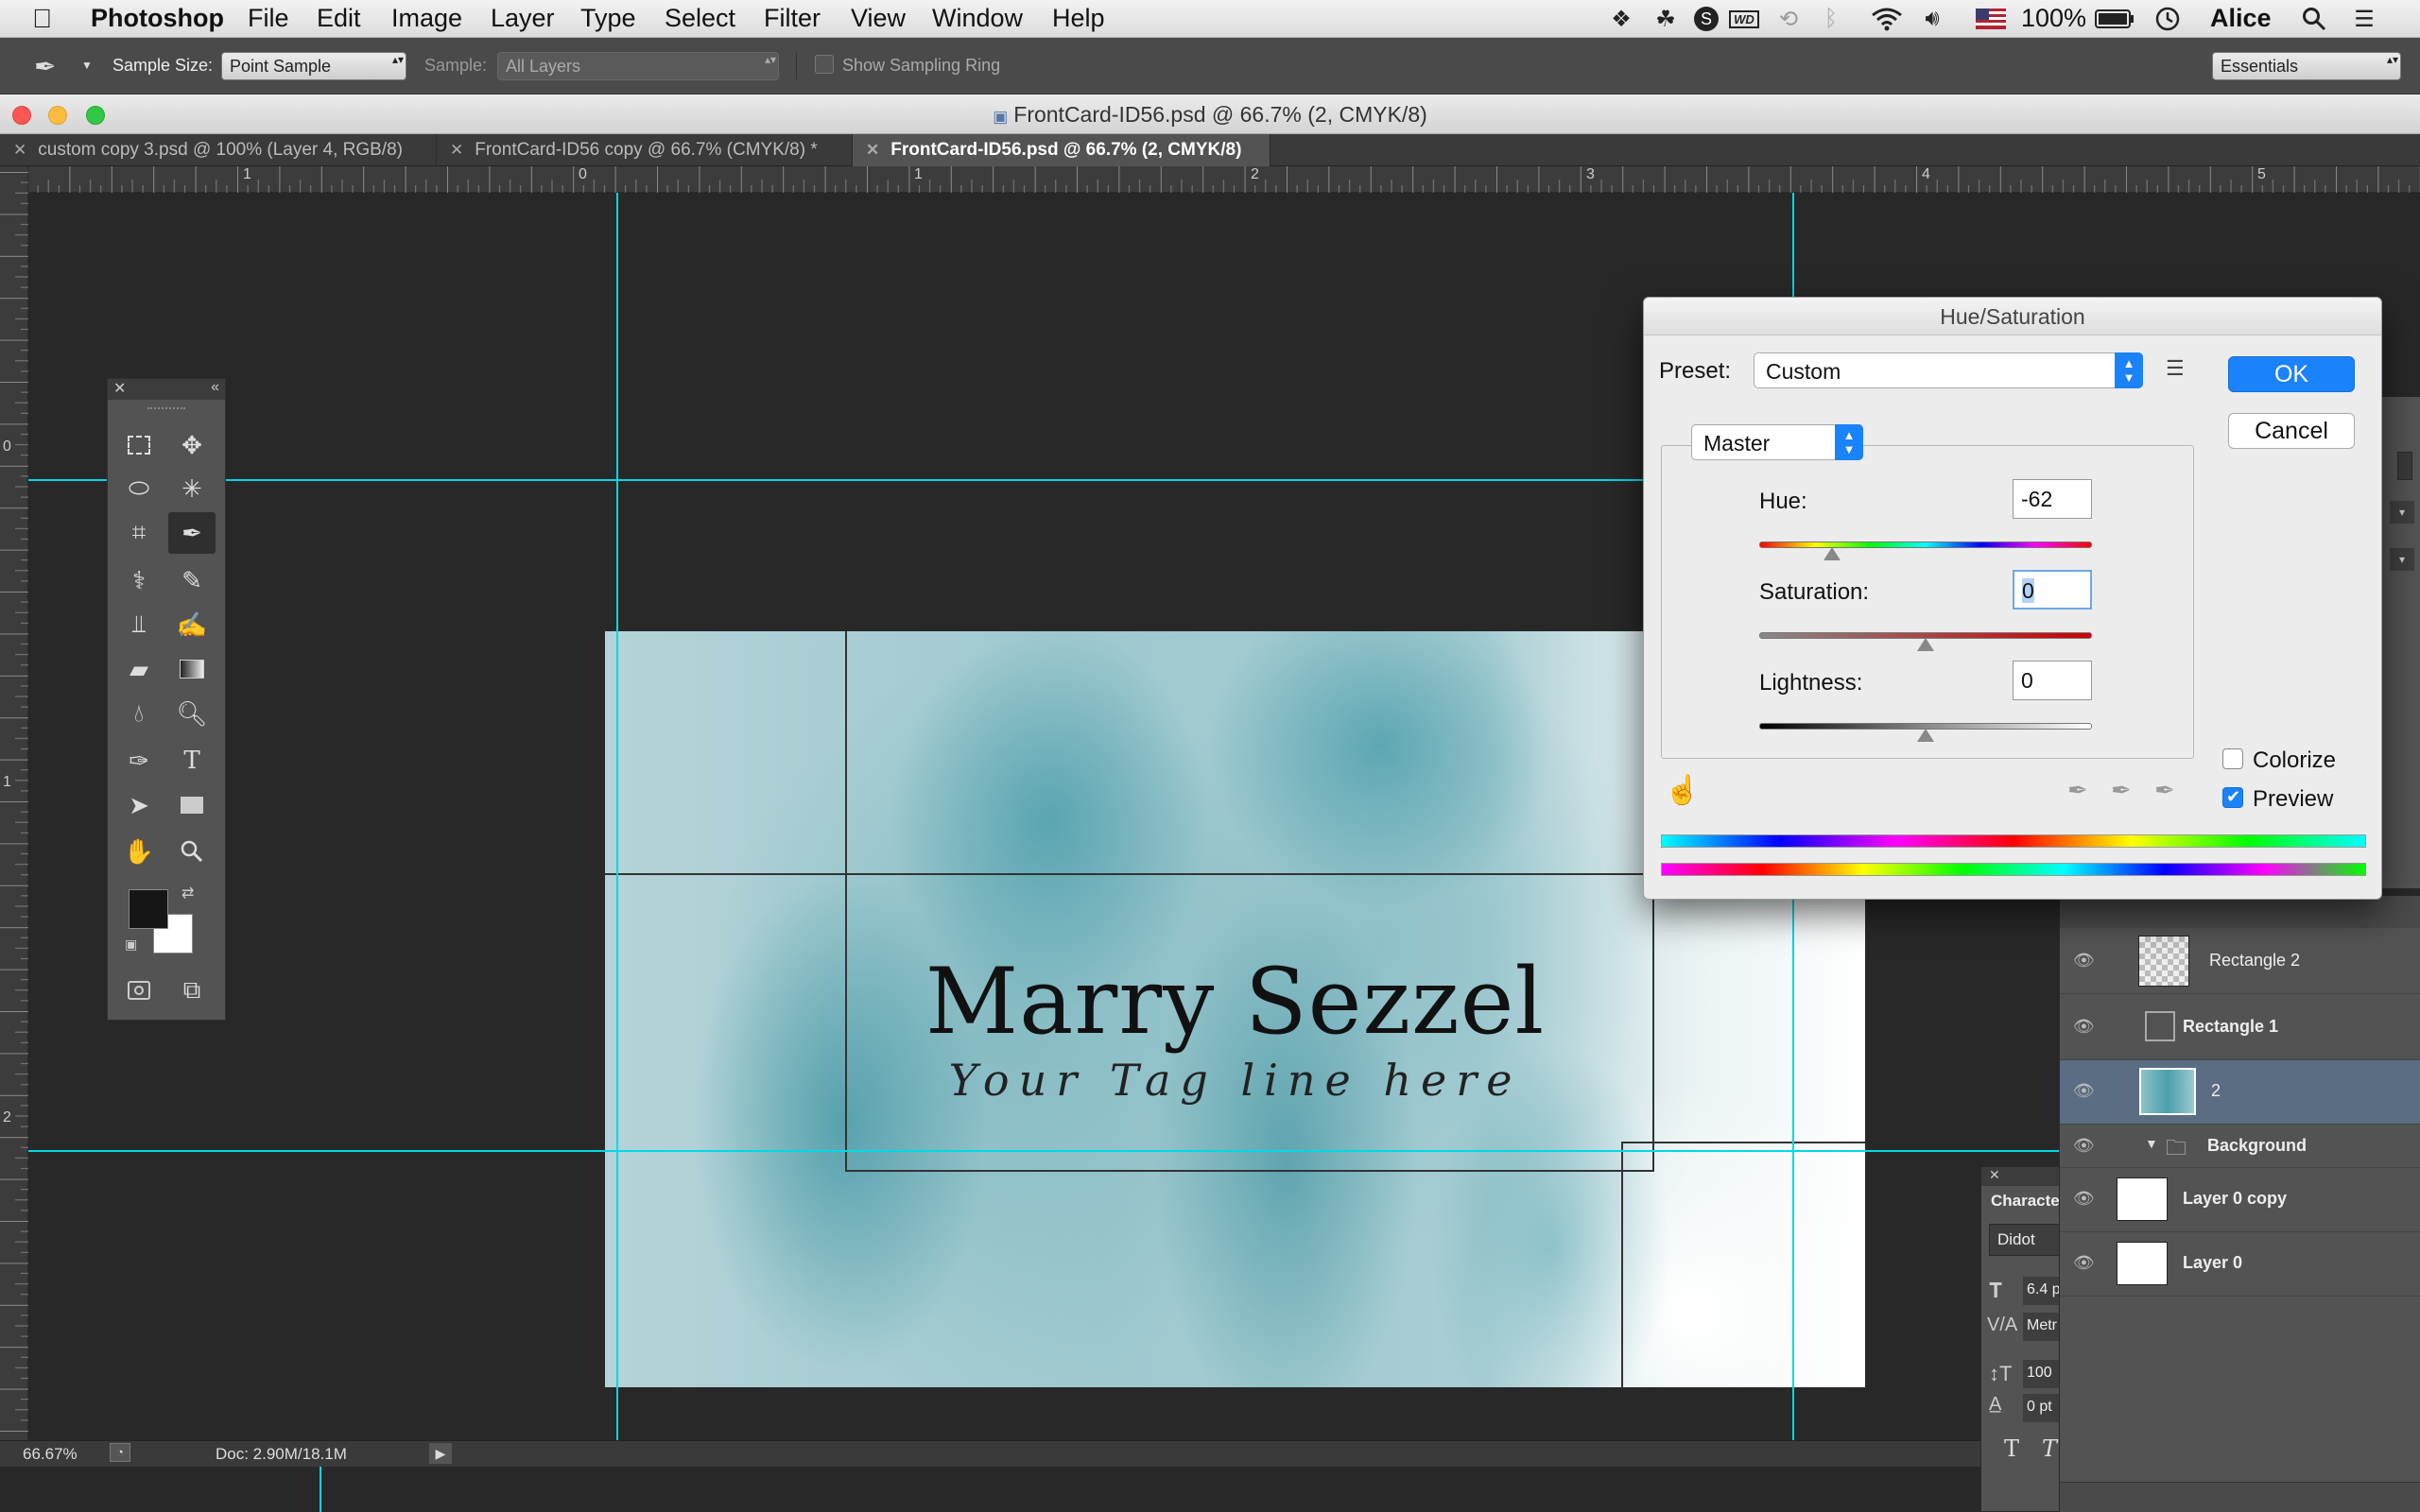 This screenshot has width=2420, height=1512. What do you see at coordinates (120, 1452) in the screenshot?
I see `export-icon: ◔` at bounding box center [120, 1452].